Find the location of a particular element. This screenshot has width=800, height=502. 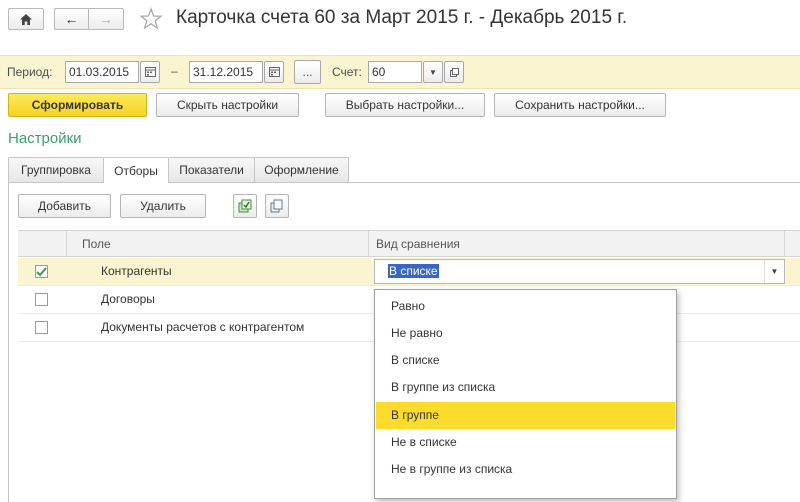

period-to-field: 31.12.2015 is located at coordinates (226, 72).